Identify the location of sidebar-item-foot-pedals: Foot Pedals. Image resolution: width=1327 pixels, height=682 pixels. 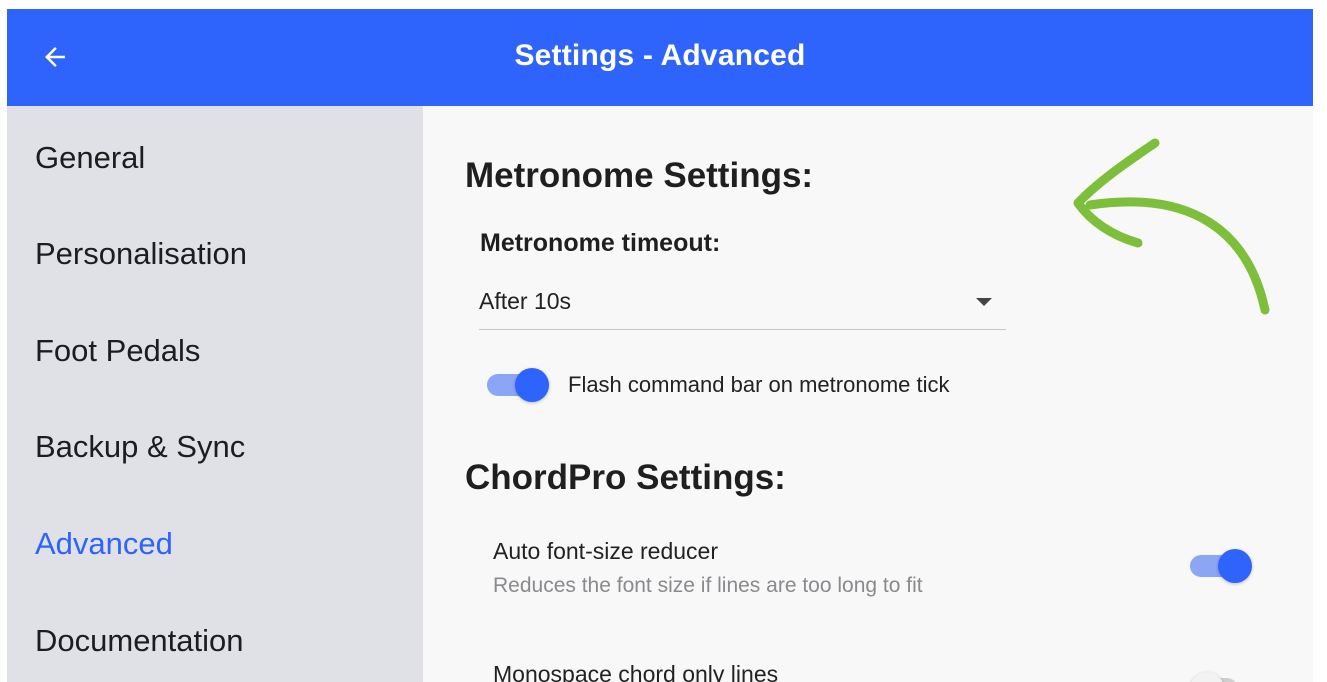
(117, 351).